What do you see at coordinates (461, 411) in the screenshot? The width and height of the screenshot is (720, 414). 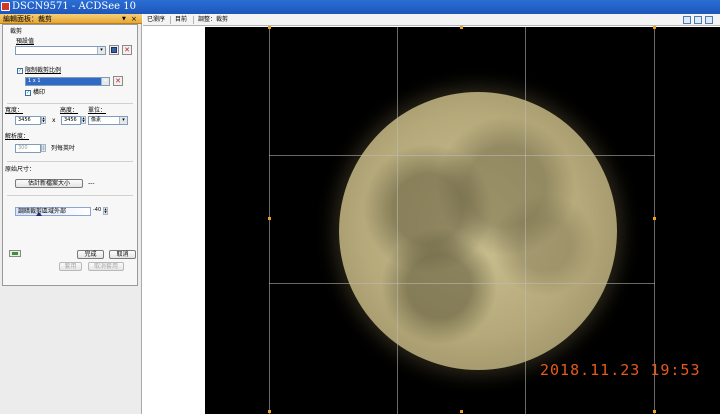 I see `crop-handle-bottom` at bounding box center [461, 411].